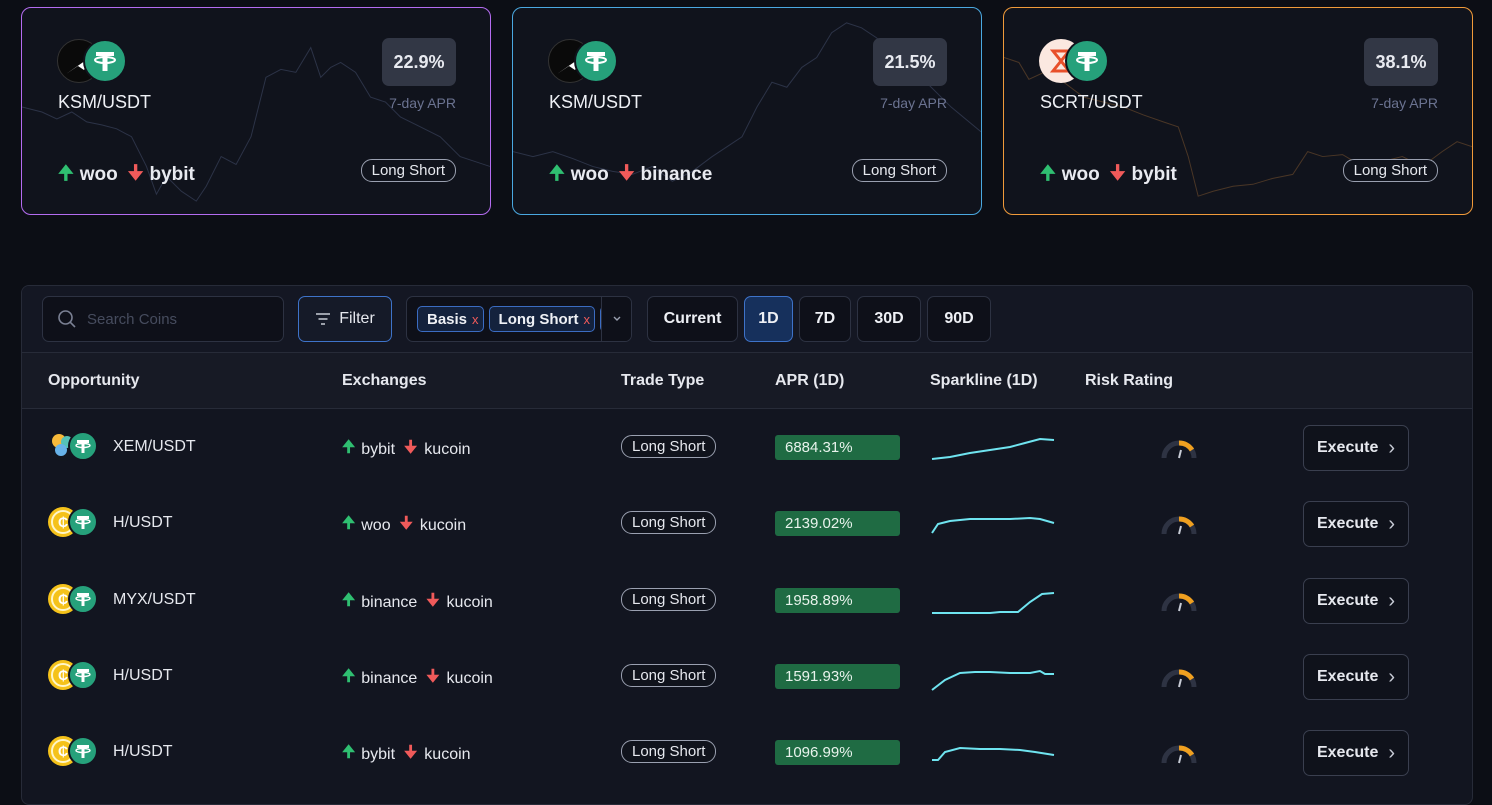  I want to click on tag-label: Basis, so click(447, 319).